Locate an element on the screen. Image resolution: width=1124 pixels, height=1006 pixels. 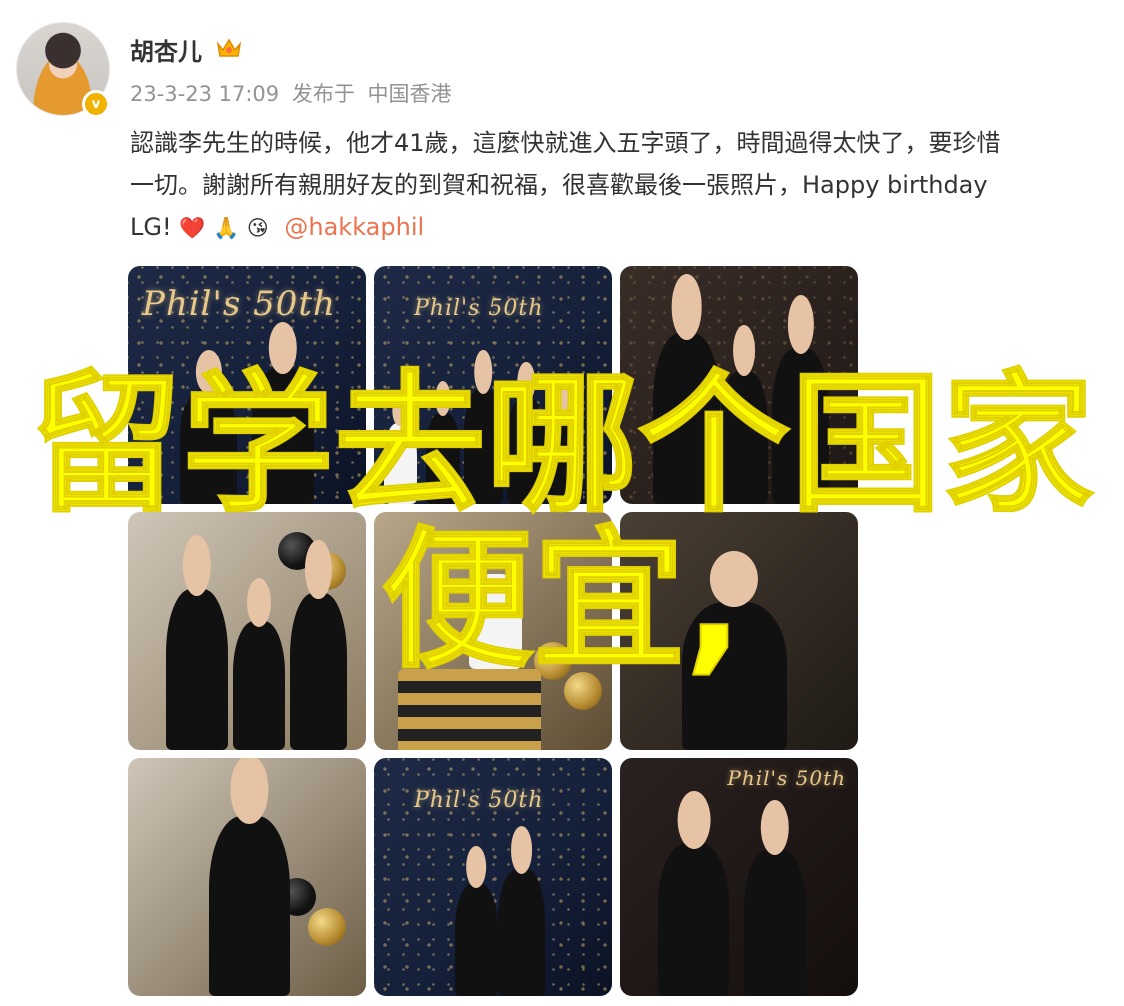
post-text-line: 認識李先生的時候，他才41歲，這麼快就進入五字頭了，時間過得太快了，要珍惜 is located at coordinates (565, 143).